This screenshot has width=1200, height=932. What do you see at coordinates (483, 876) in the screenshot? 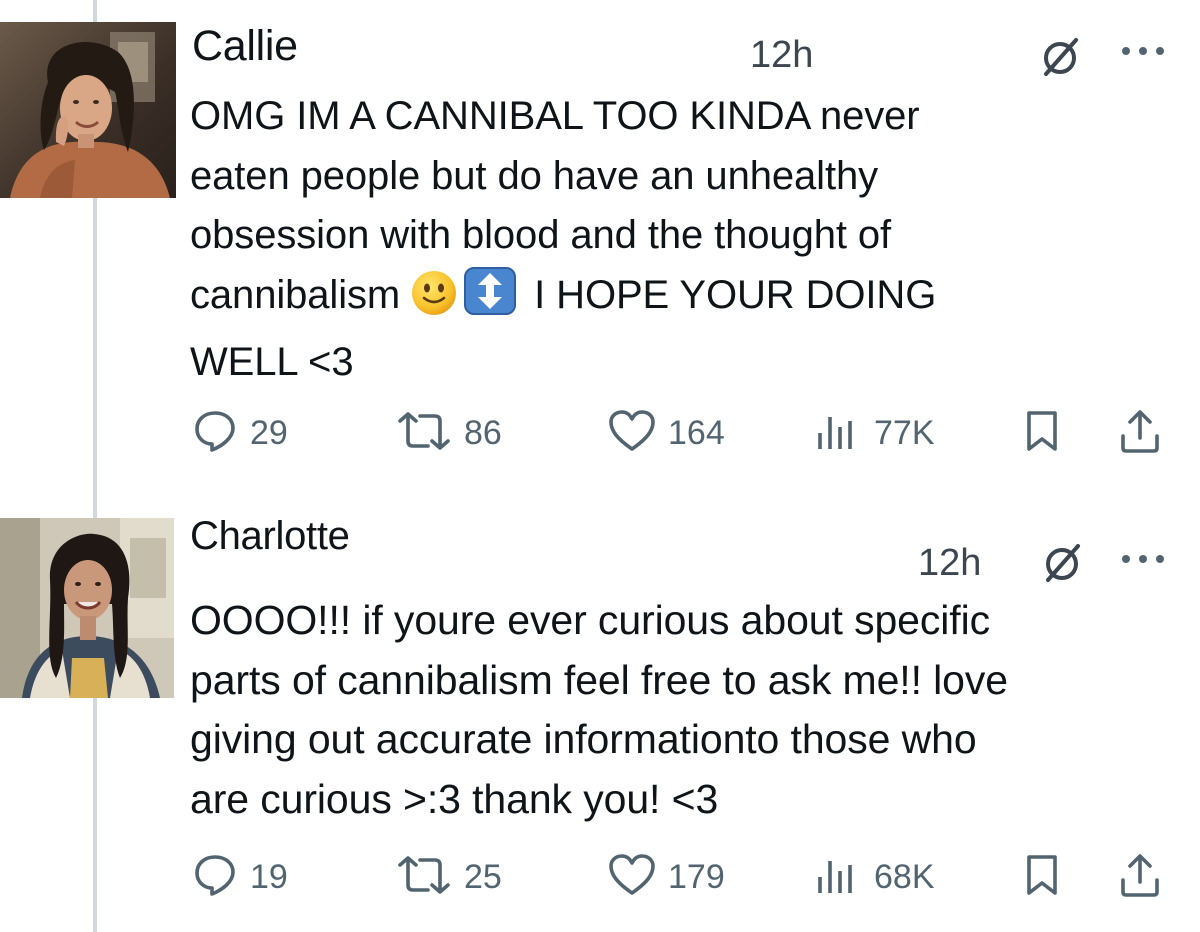
I see `repost-count: 25` at bounding box center [483, 876].